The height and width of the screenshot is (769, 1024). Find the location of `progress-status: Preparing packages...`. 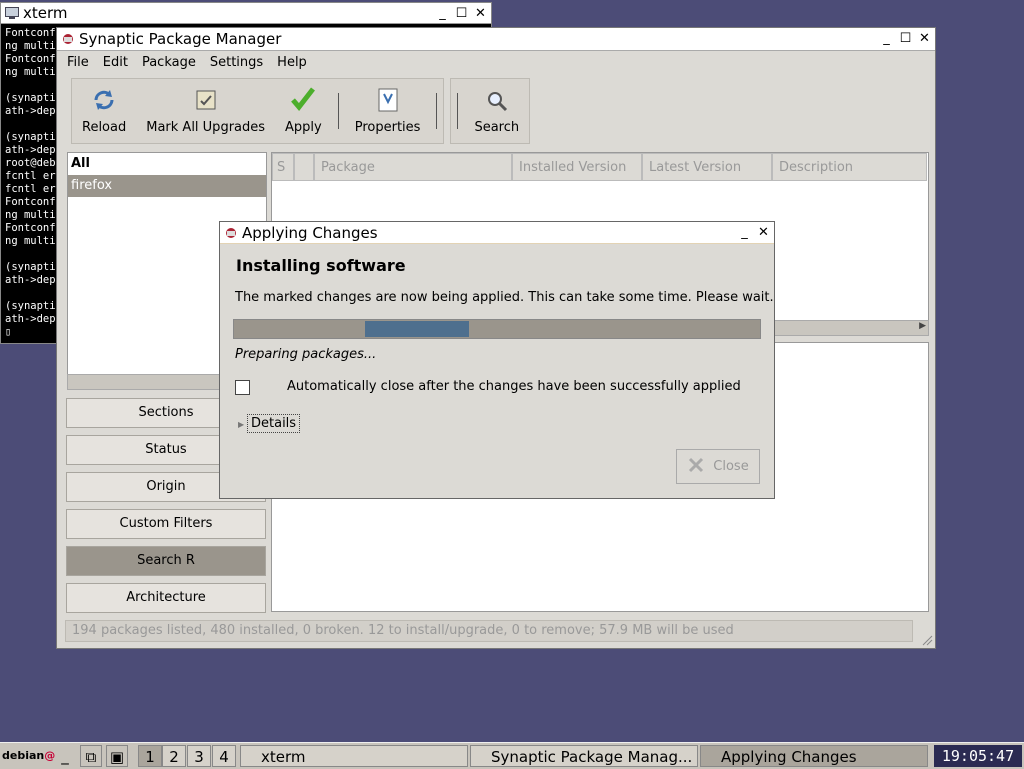

progress-status: Preparing packages... is located at coordinates (306, 354).